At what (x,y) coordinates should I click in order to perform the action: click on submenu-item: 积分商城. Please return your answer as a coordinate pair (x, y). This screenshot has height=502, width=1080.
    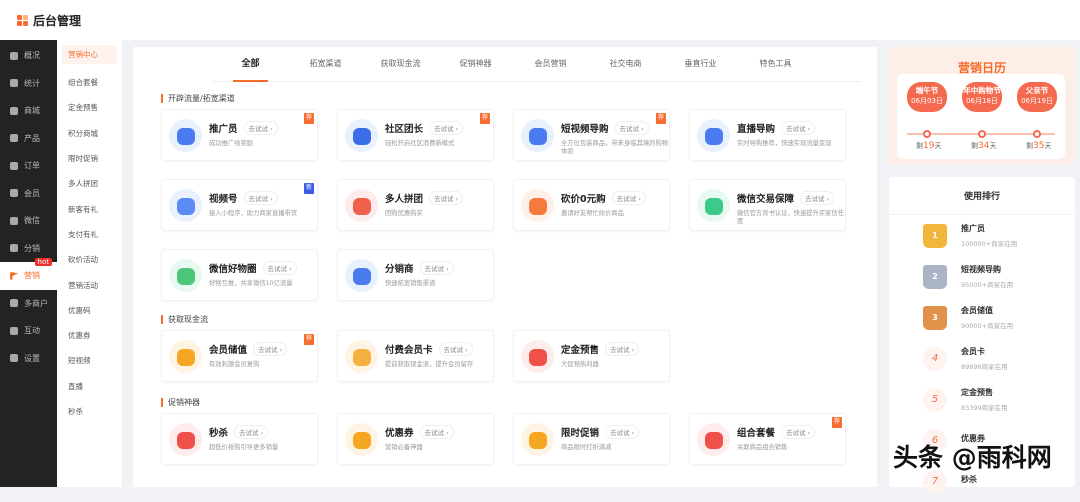
    Looking at the image, I should click on (89, 133).